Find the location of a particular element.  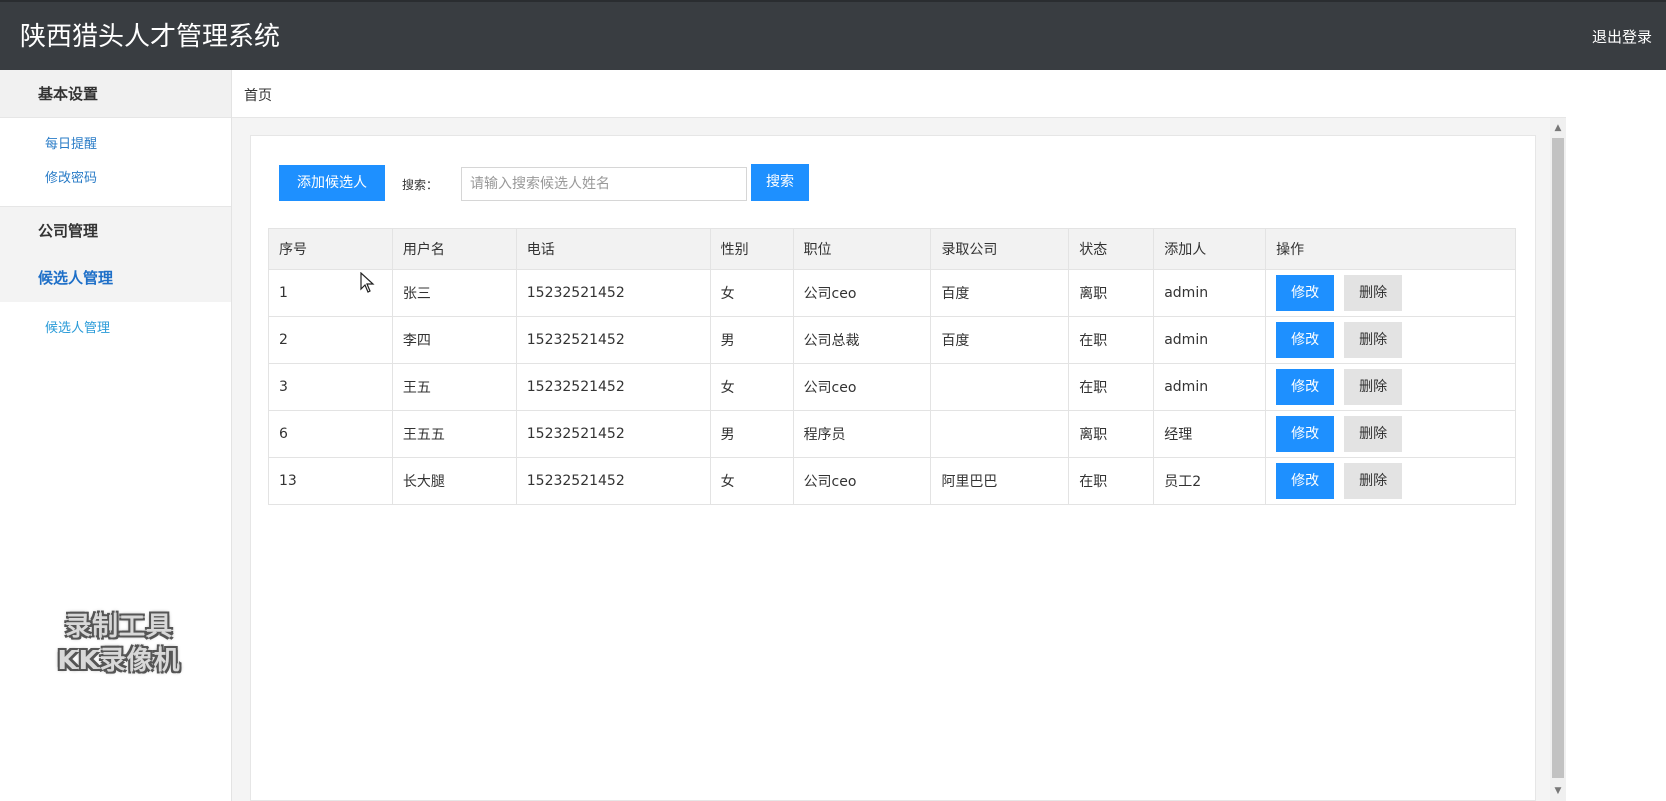

table-header-row: 序号 用户名 电话 性别 职位 录取公司 状态 添加人 操作 is located at coordinates (892, 249).